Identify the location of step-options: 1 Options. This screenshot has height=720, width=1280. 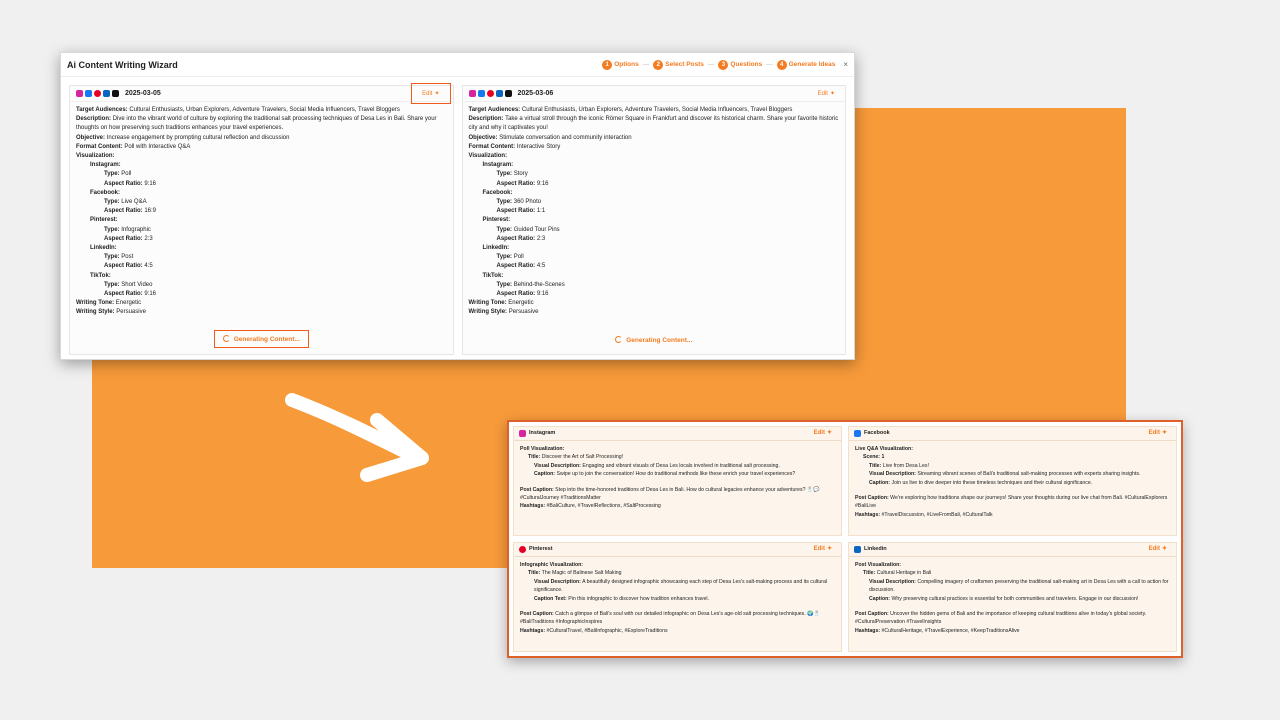
(620, 64).